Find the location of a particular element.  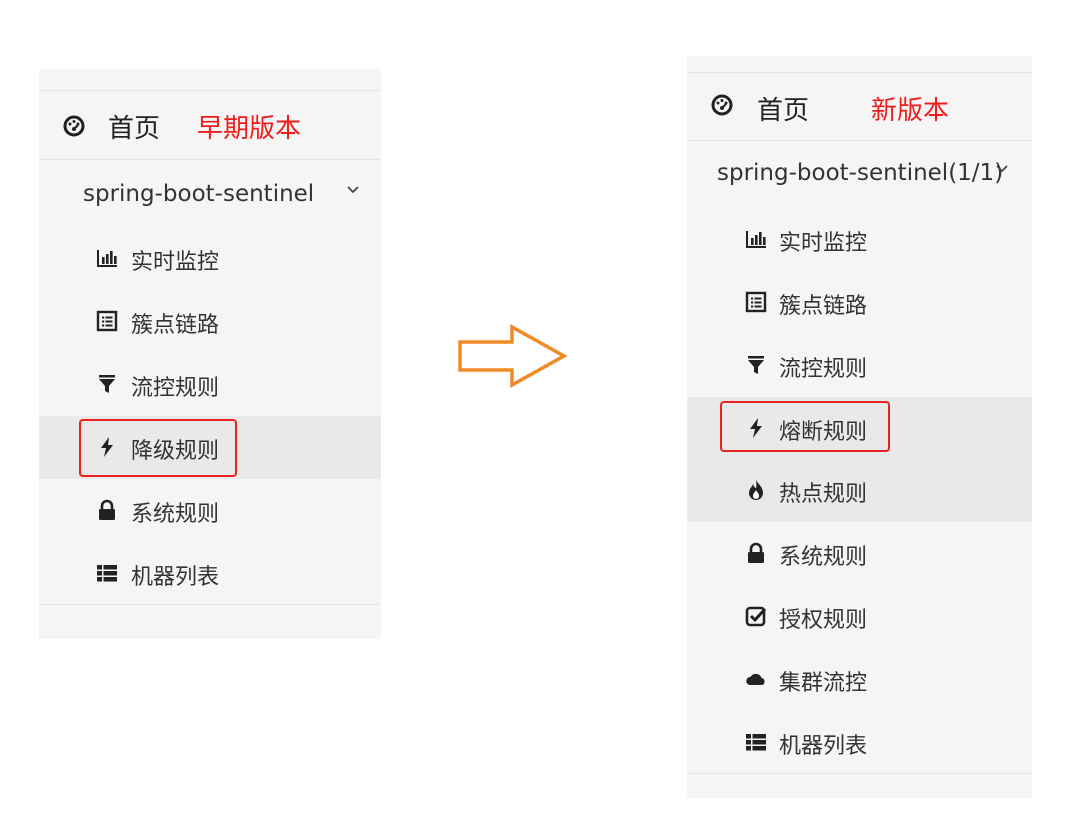

menu-item-label: 热点规则 is located at coordinates (823, 494).